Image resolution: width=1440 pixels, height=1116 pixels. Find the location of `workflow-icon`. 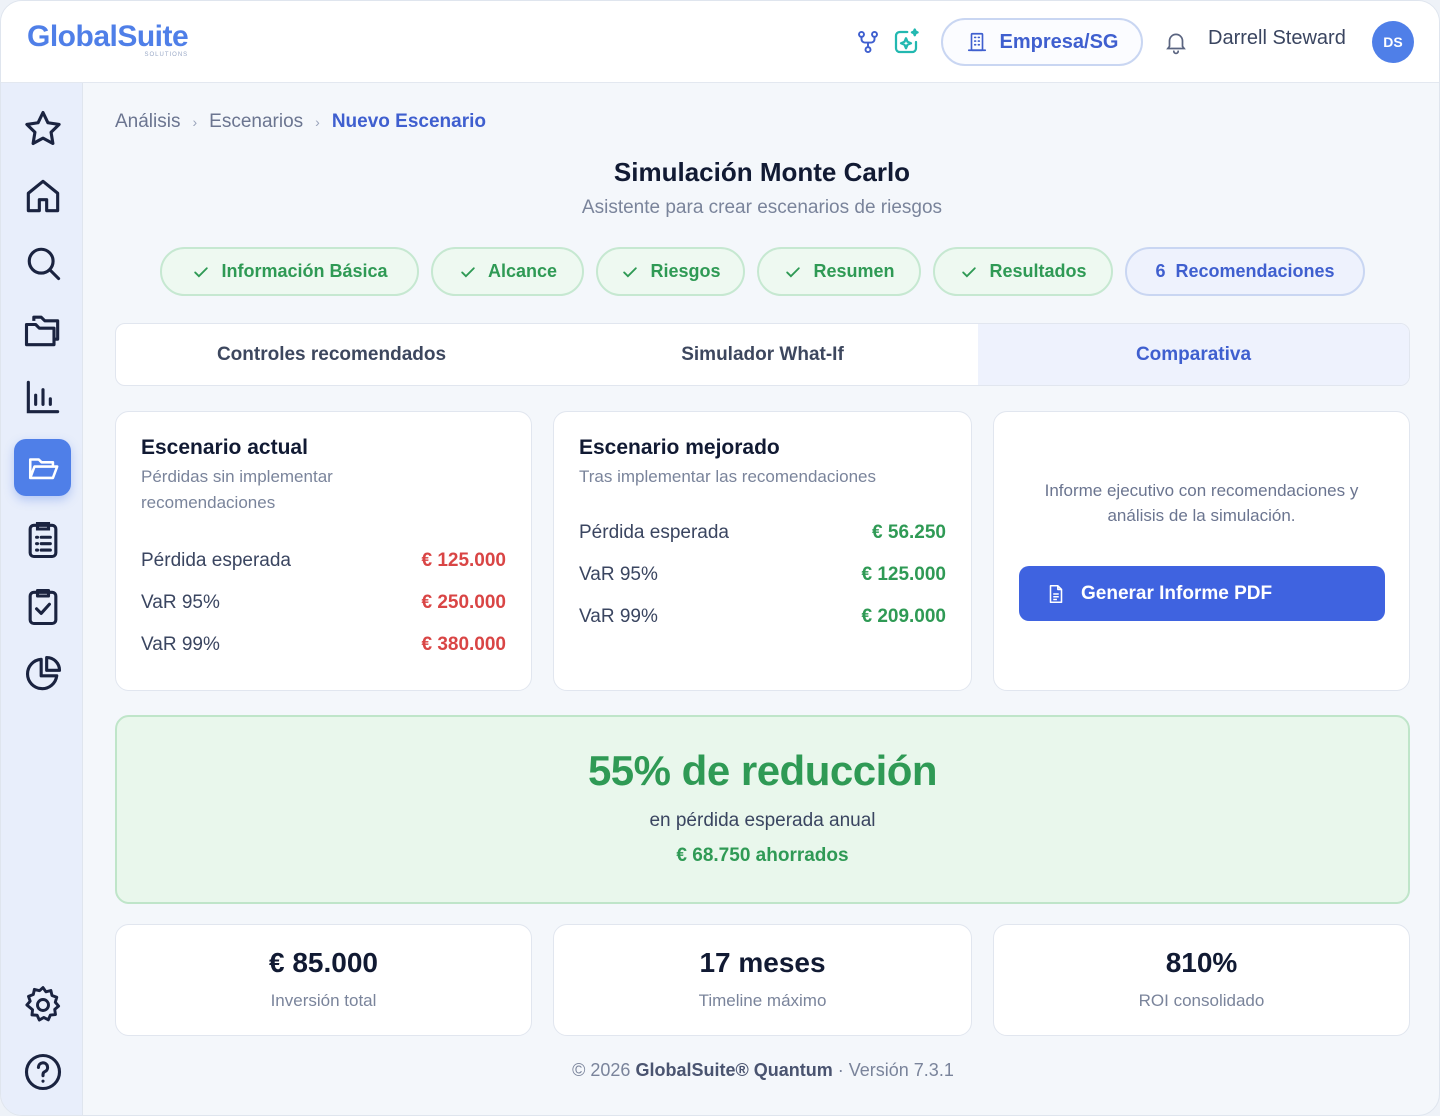

workflow-icon is located at coordinates (868, 42).